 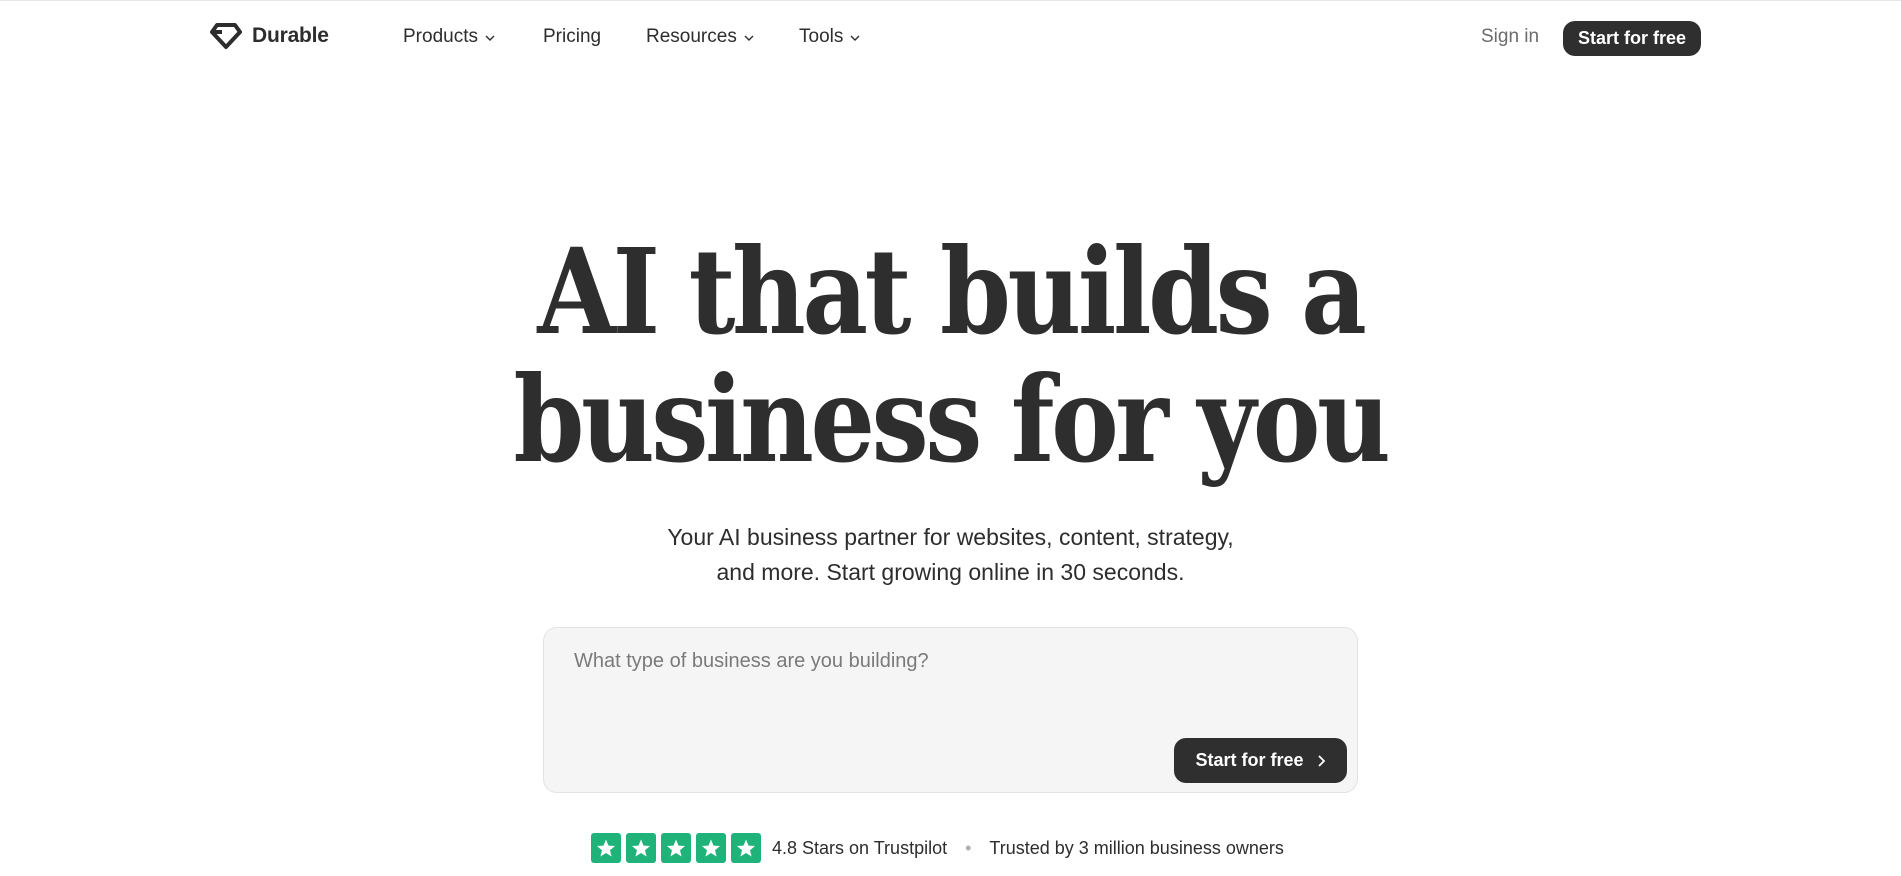 I want to click on sign-in-link: Sign in, so click(x=1510, y=37).